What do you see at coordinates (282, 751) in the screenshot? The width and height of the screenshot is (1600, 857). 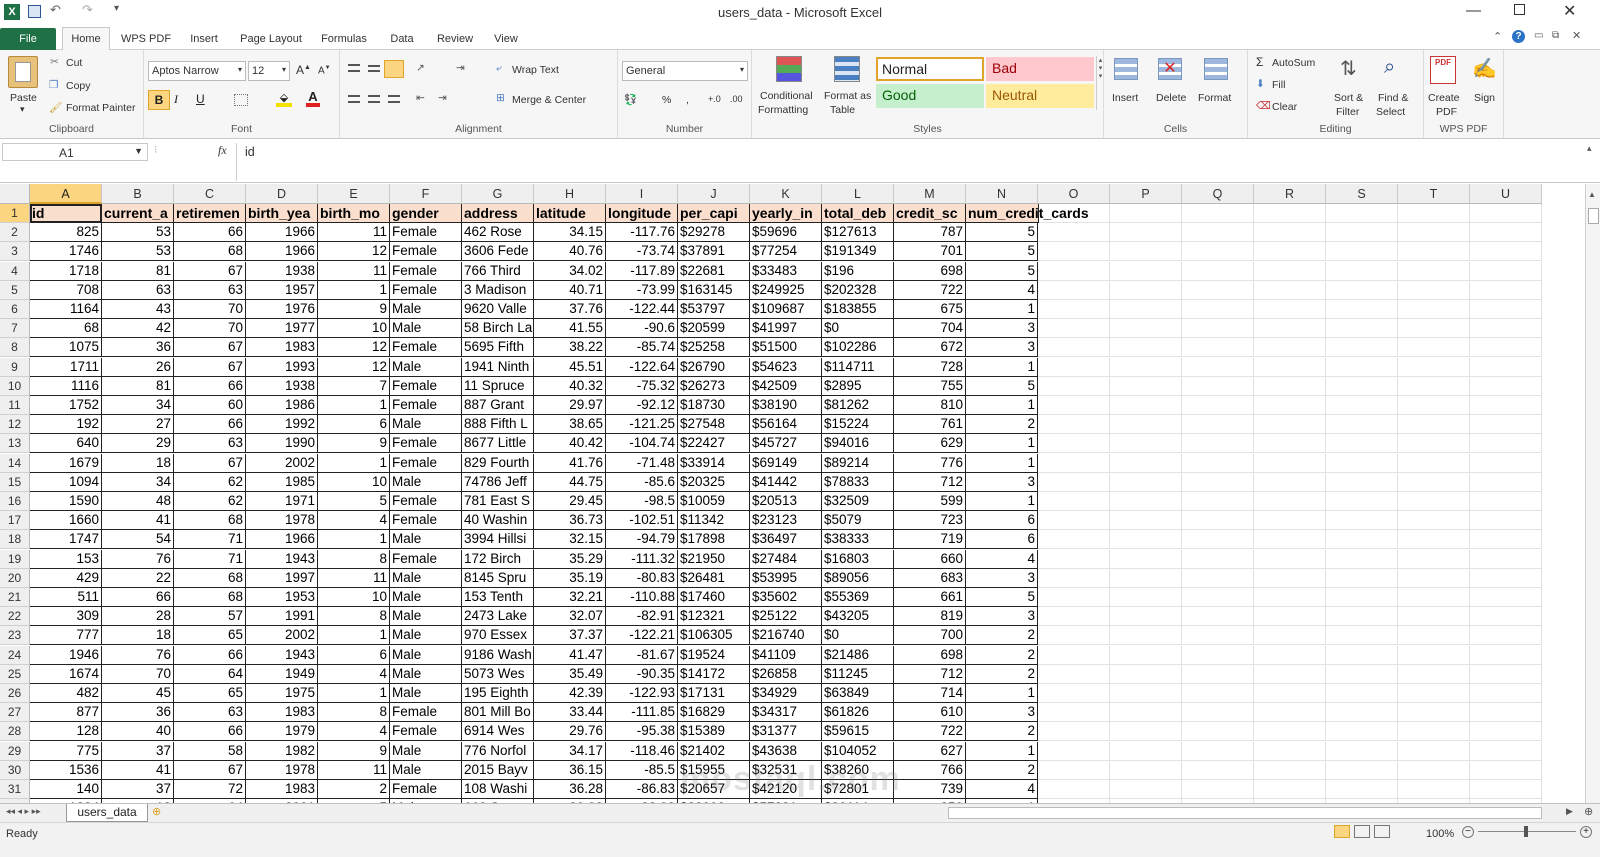 I see `table-cell: 1982` at bounding box center [282, 751].